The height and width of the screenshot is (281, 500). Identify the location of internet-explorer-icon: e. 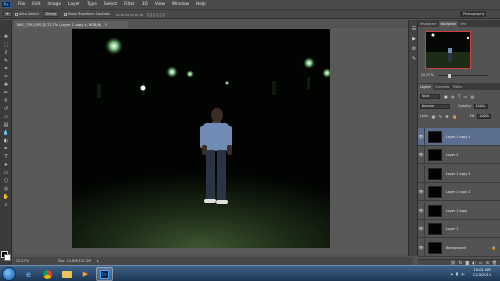
(28, 274).